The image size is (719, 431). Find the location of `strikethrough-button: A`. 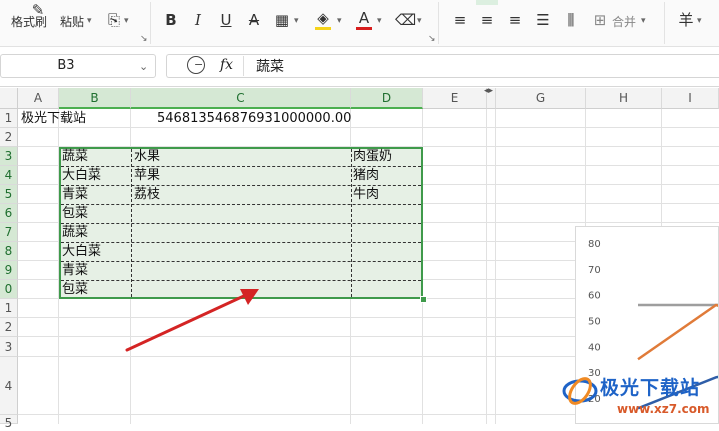

strikethrough-button: A is located at coordinates (254, 20).